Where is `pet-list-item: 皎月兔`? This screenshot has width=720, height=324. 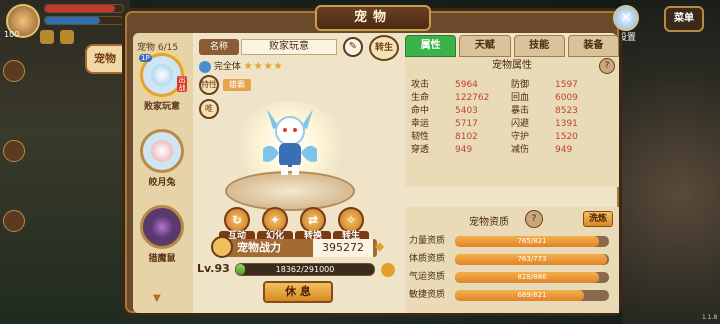
pet-list-item: 皎月兔 is located at coordinates (162, 158).